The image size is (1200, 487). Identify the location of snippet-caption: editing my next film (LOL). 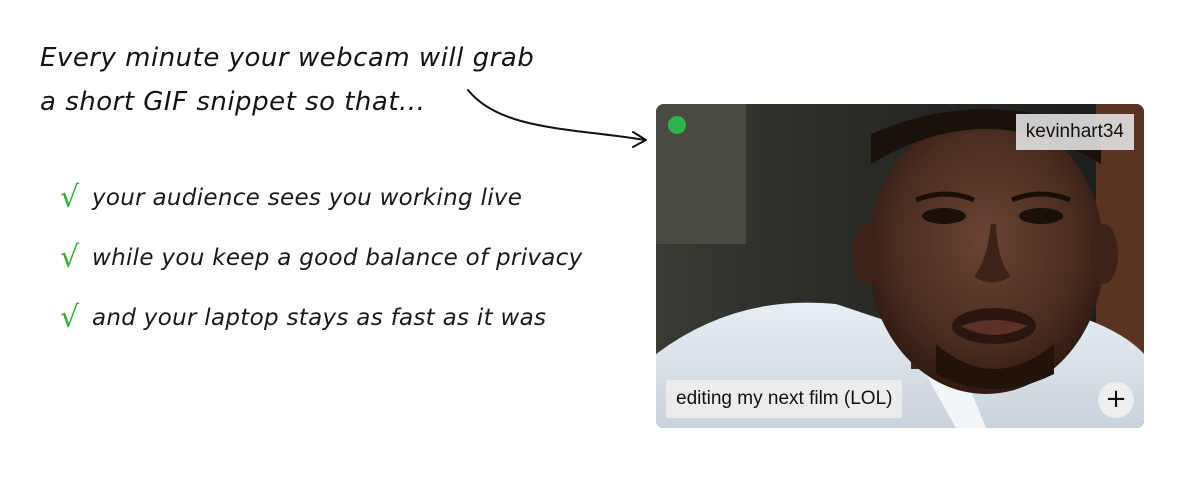
(784, 399).